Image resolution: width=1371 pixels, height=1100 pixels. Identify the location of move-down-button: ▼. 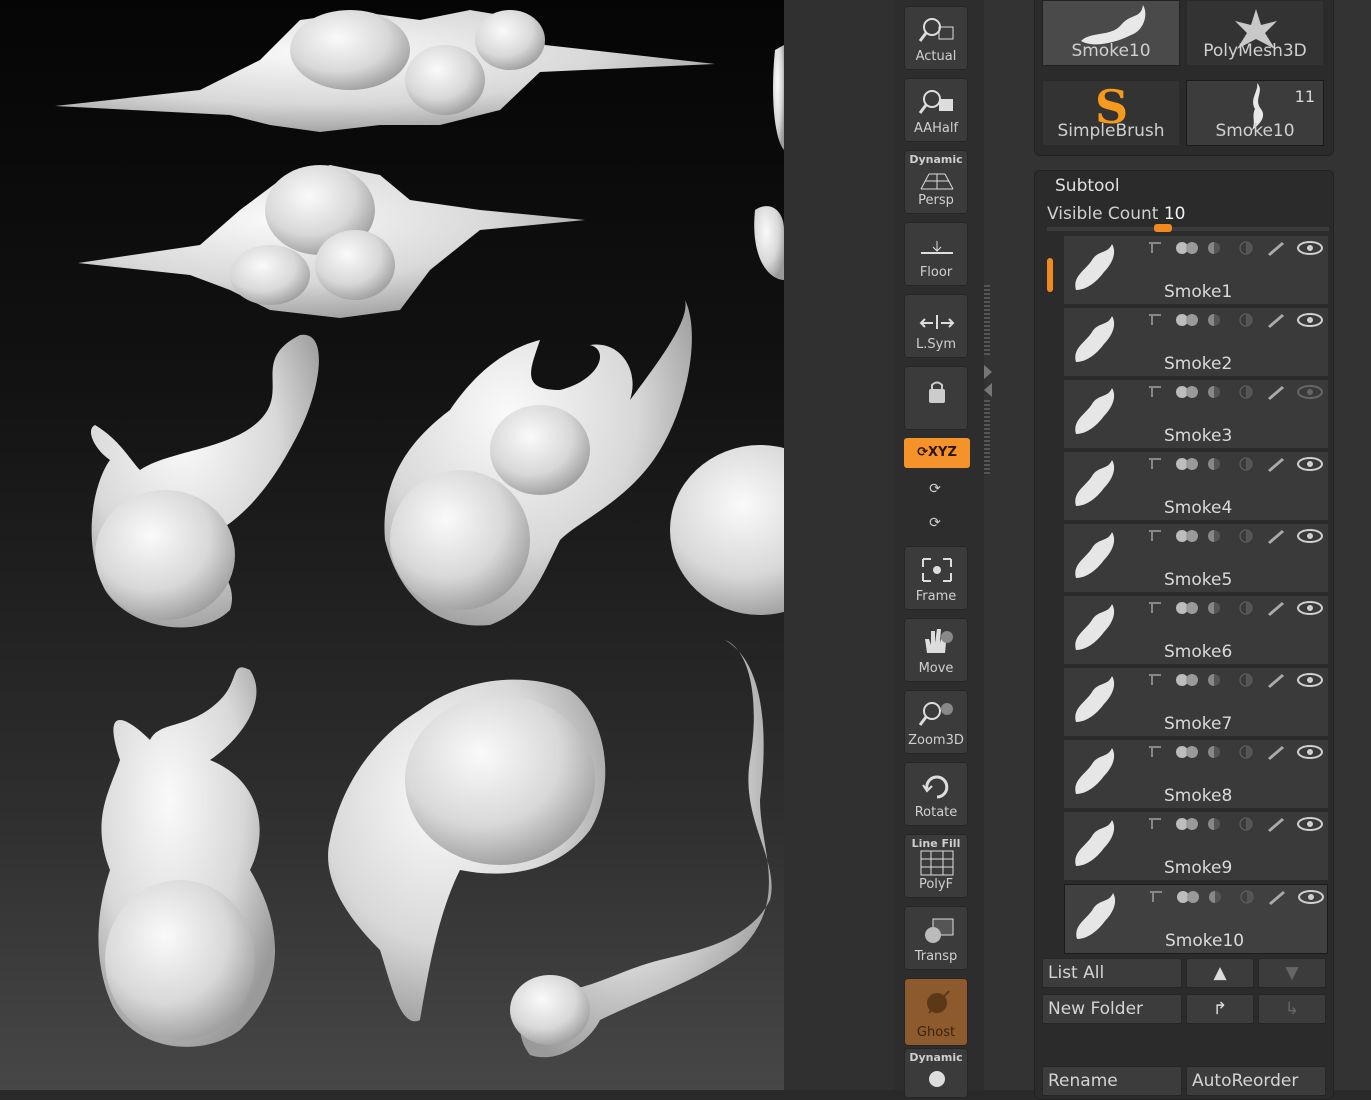
(1292, 973).